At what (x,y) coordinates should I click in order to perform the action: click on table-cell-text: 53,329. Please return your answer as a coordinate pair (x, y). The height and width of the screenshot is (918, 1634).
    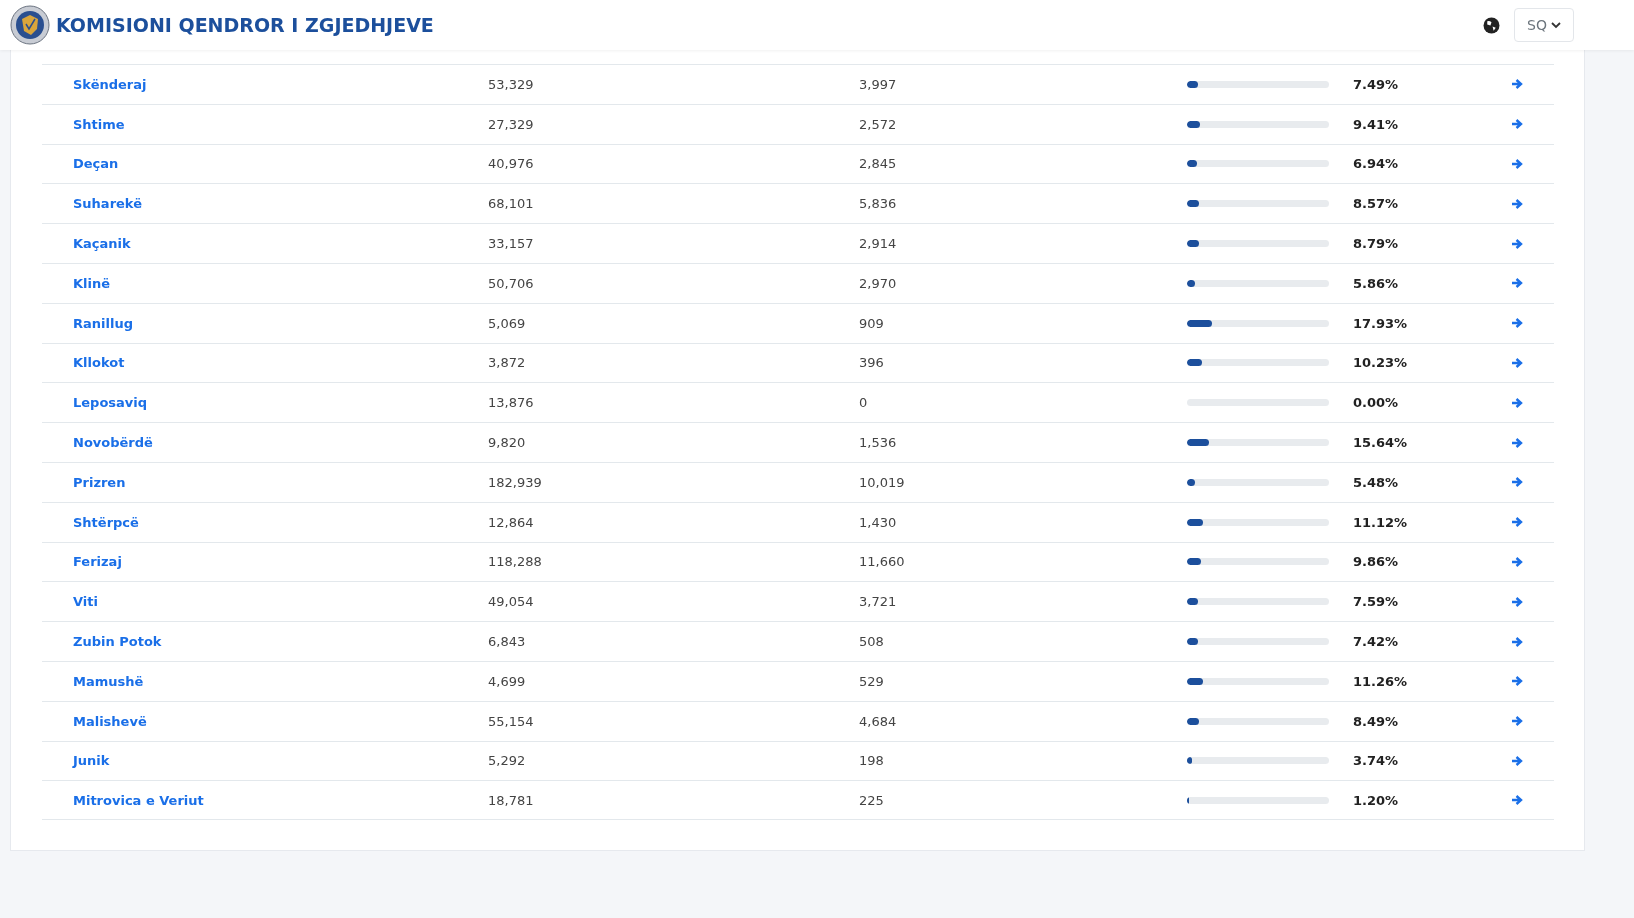
    Looking at the image, I should click on (511, 84).